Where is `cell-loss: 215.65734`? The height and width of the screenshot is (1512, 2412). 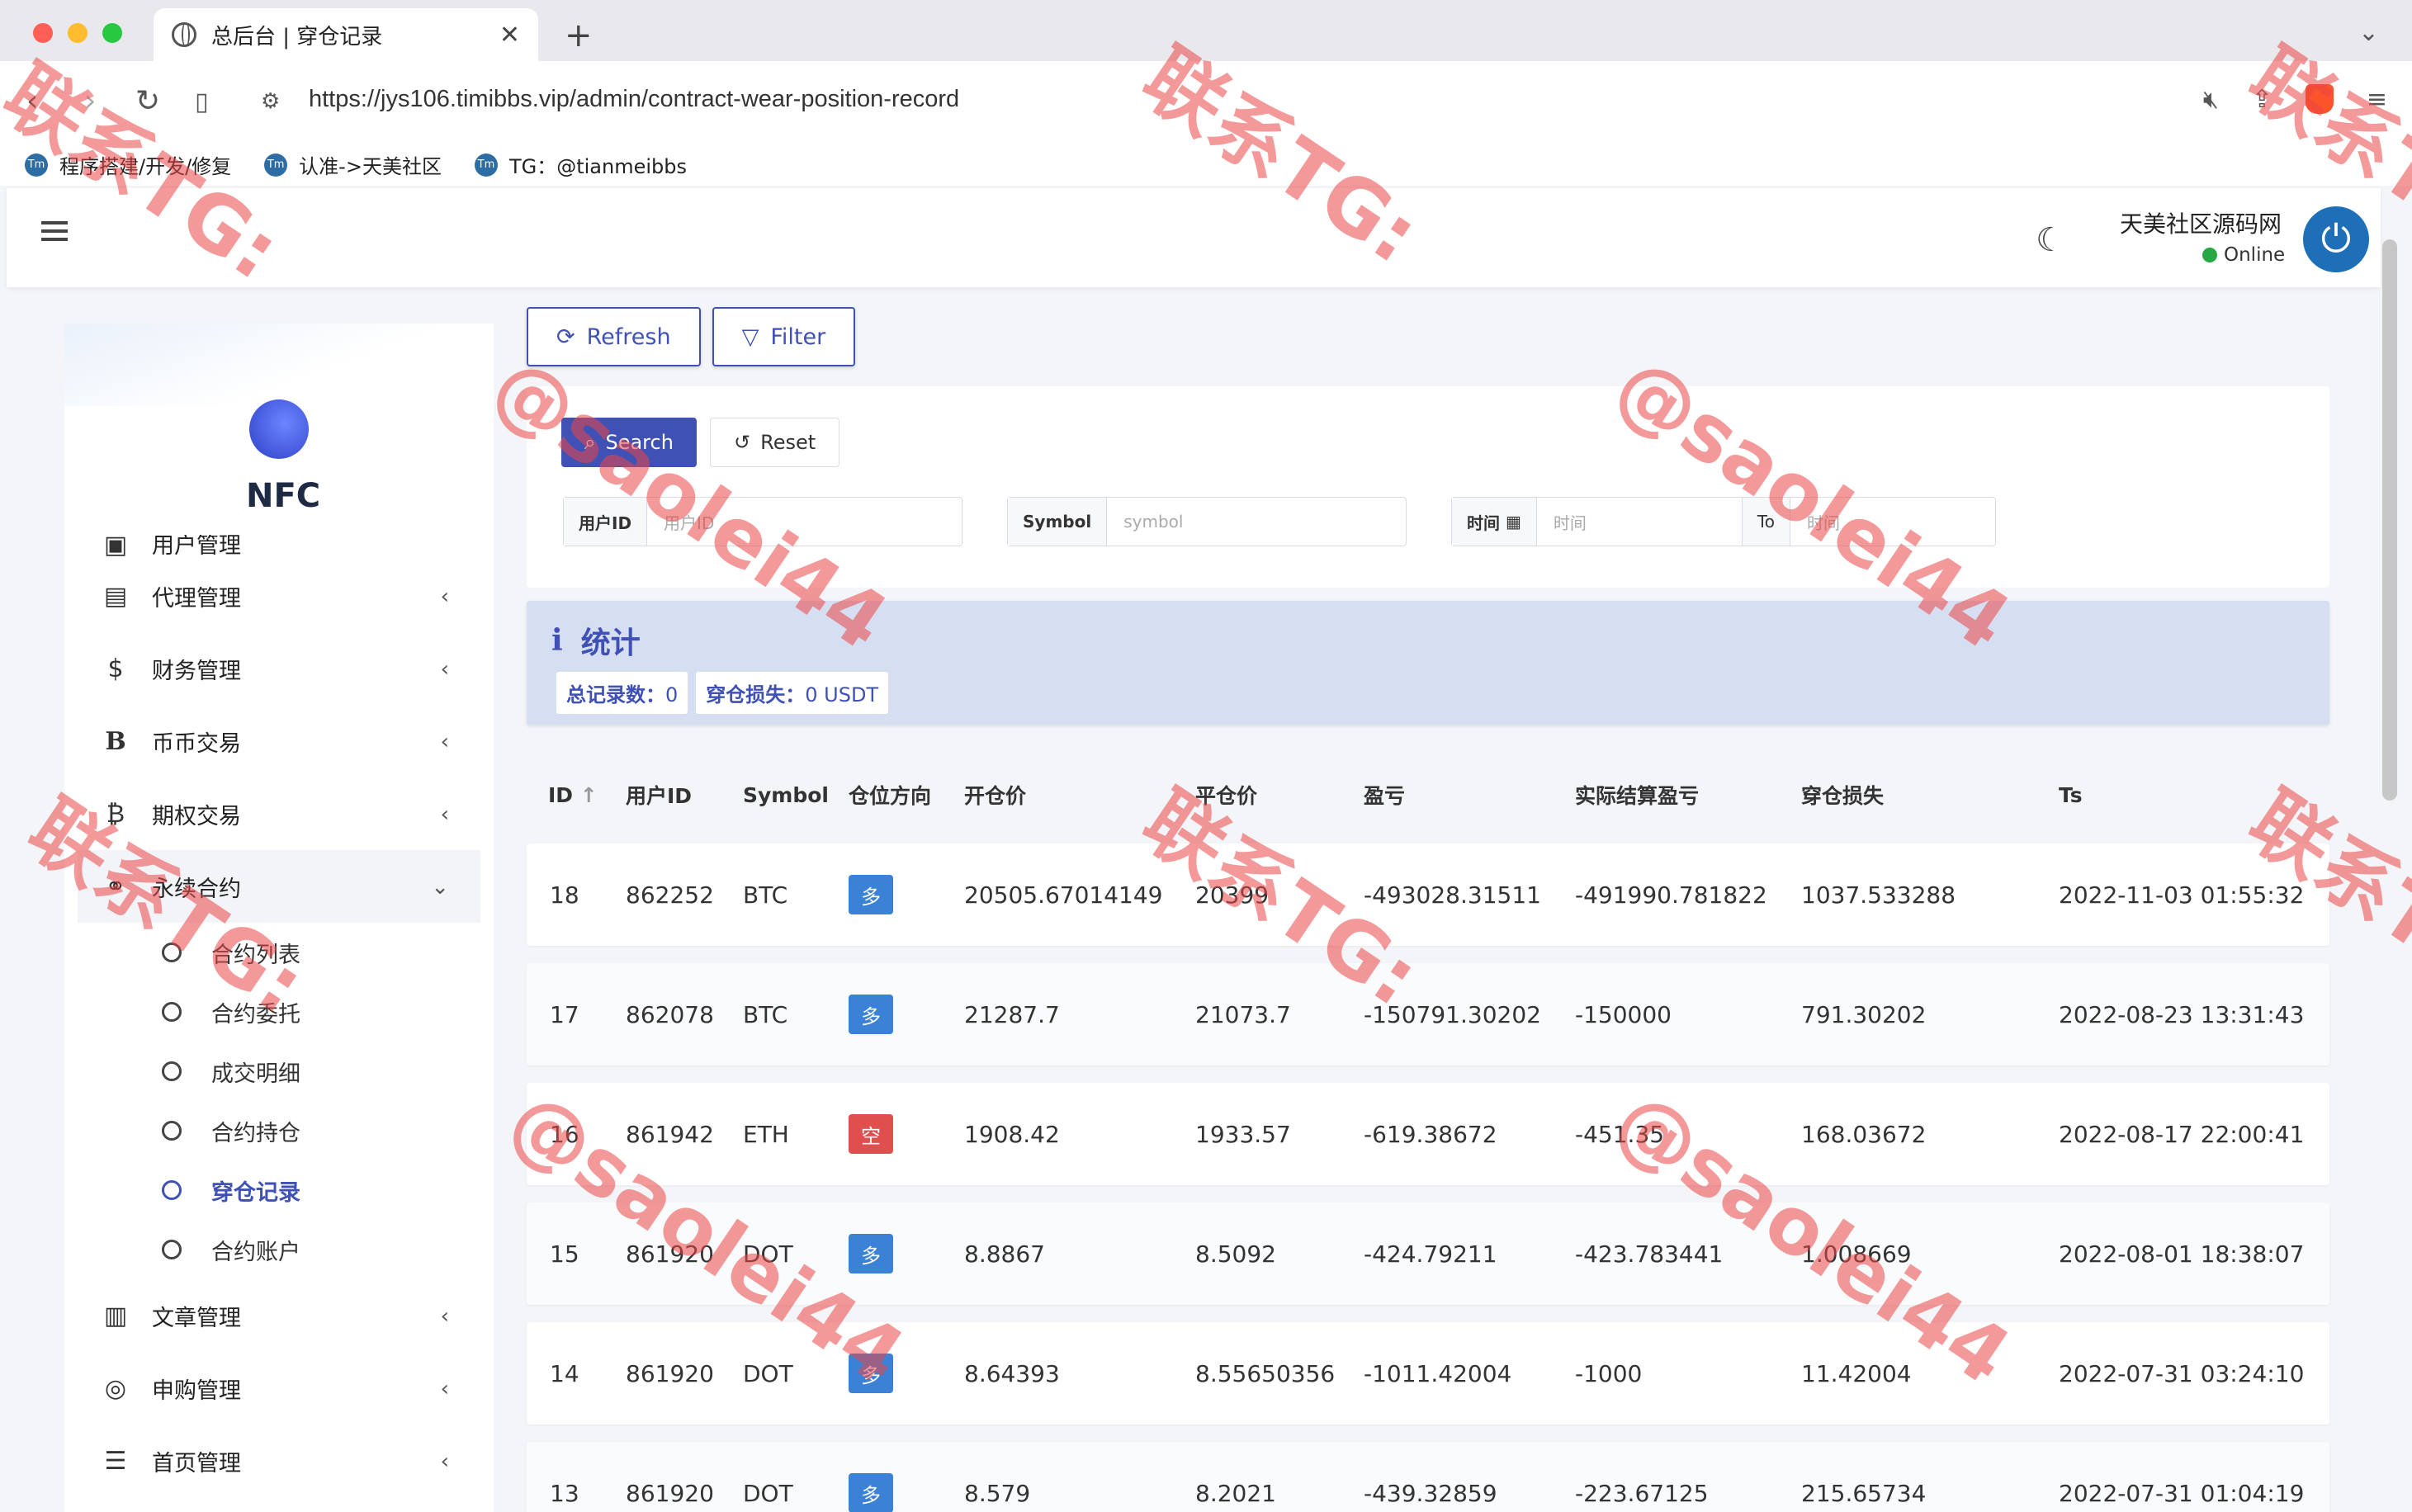
cell-loss: 215.65734 is located at coordinates (1864, 1493).